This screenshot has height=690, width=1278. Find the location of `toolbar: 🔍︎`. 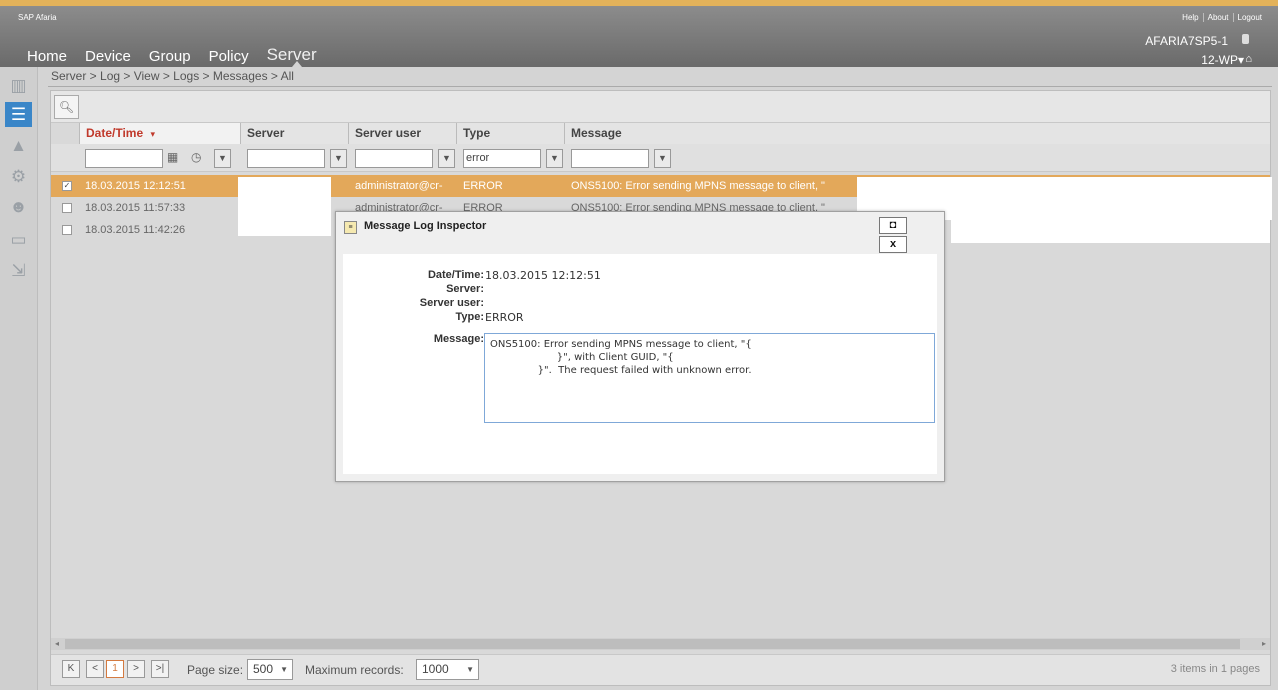

toolbar: 🔍︎ is located at coordinates (660, 107).